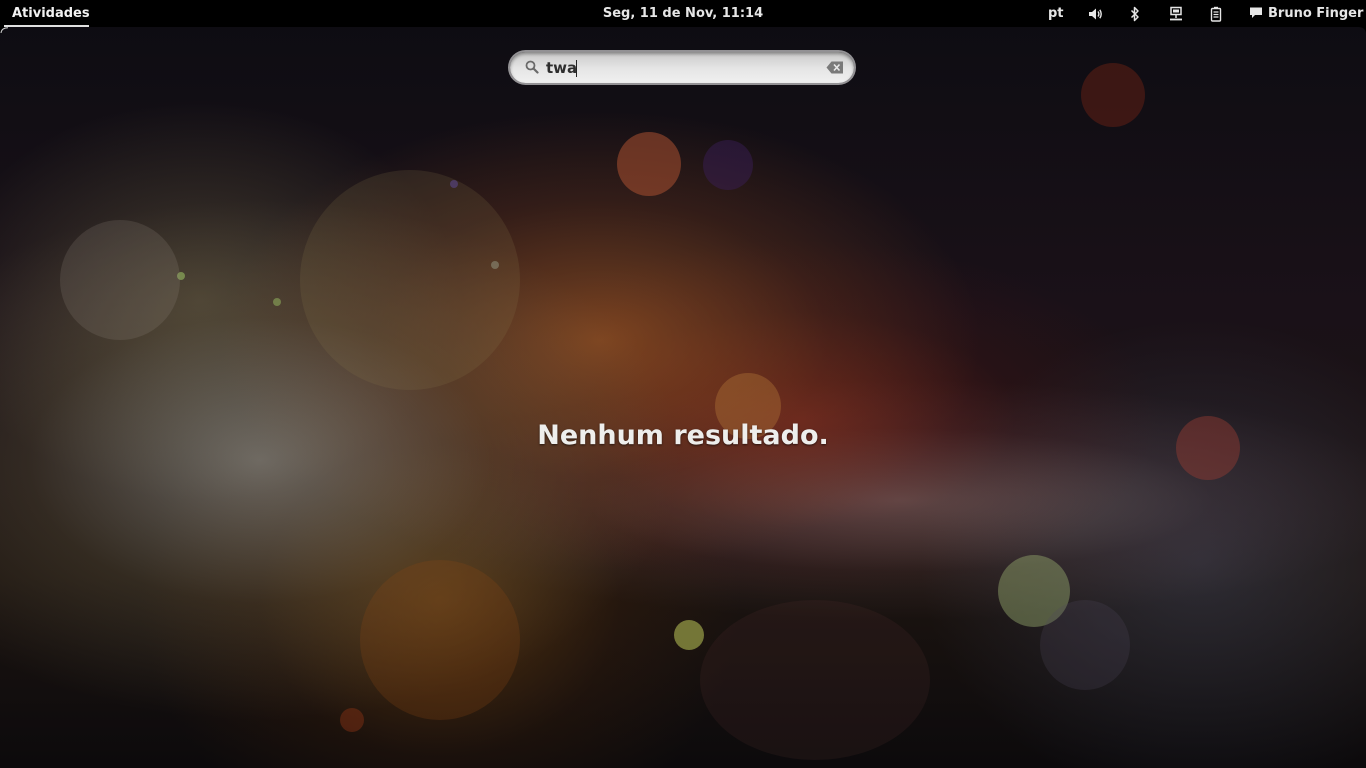  What do you see at coordinates (683, 435) in the screenshot?
I see `no-results-message: Nenhum resultado.` at bounding box center [683, 435].